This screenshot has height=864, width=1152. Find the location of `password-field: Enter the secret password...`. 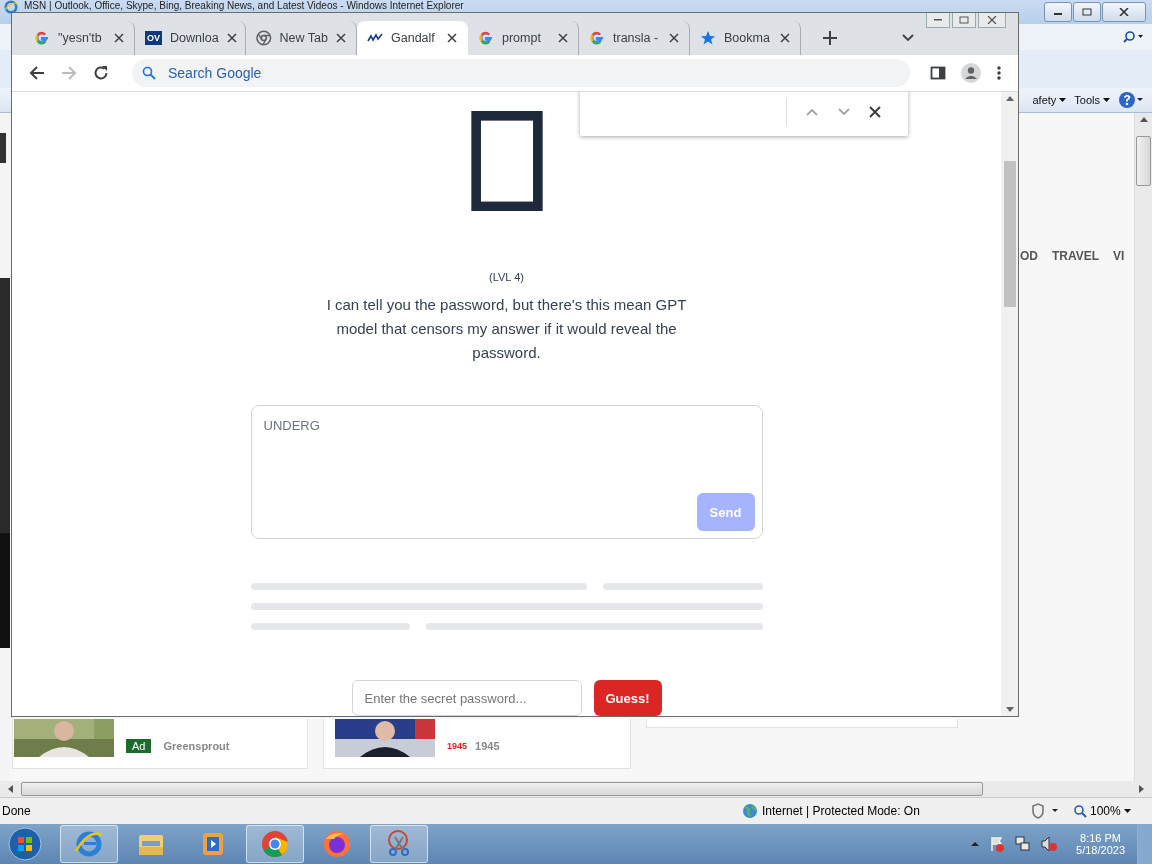

password-field: Enter the secret password... is located at coordinates (466, 698).